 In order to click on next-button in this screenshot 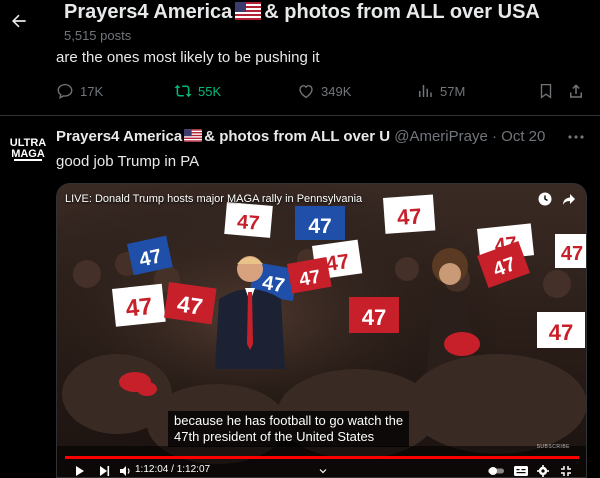, I will do `click(104, 469)`.